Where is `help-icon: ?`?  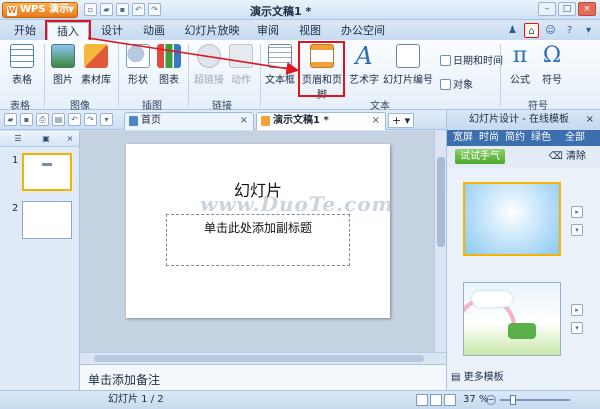 help-icon: ? is located at coordinates (569, 30).